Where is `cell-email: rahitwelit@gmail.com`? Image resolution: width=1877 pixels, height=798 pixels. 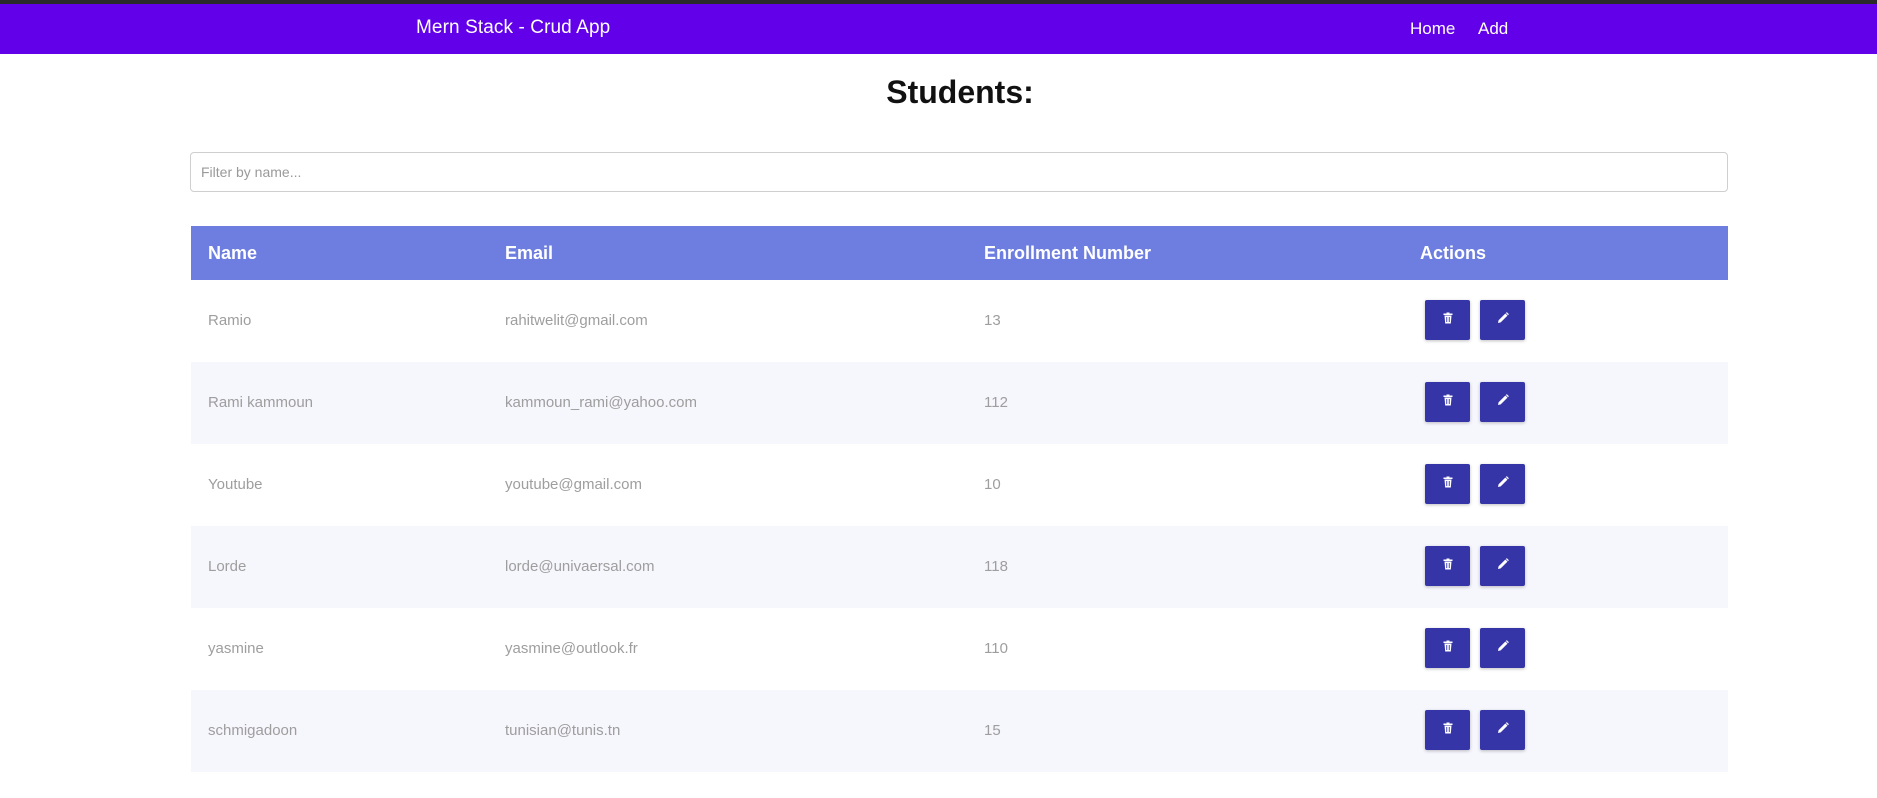
cell-email: rahitwelit@gmail.com is located at coordinates (576, 320).